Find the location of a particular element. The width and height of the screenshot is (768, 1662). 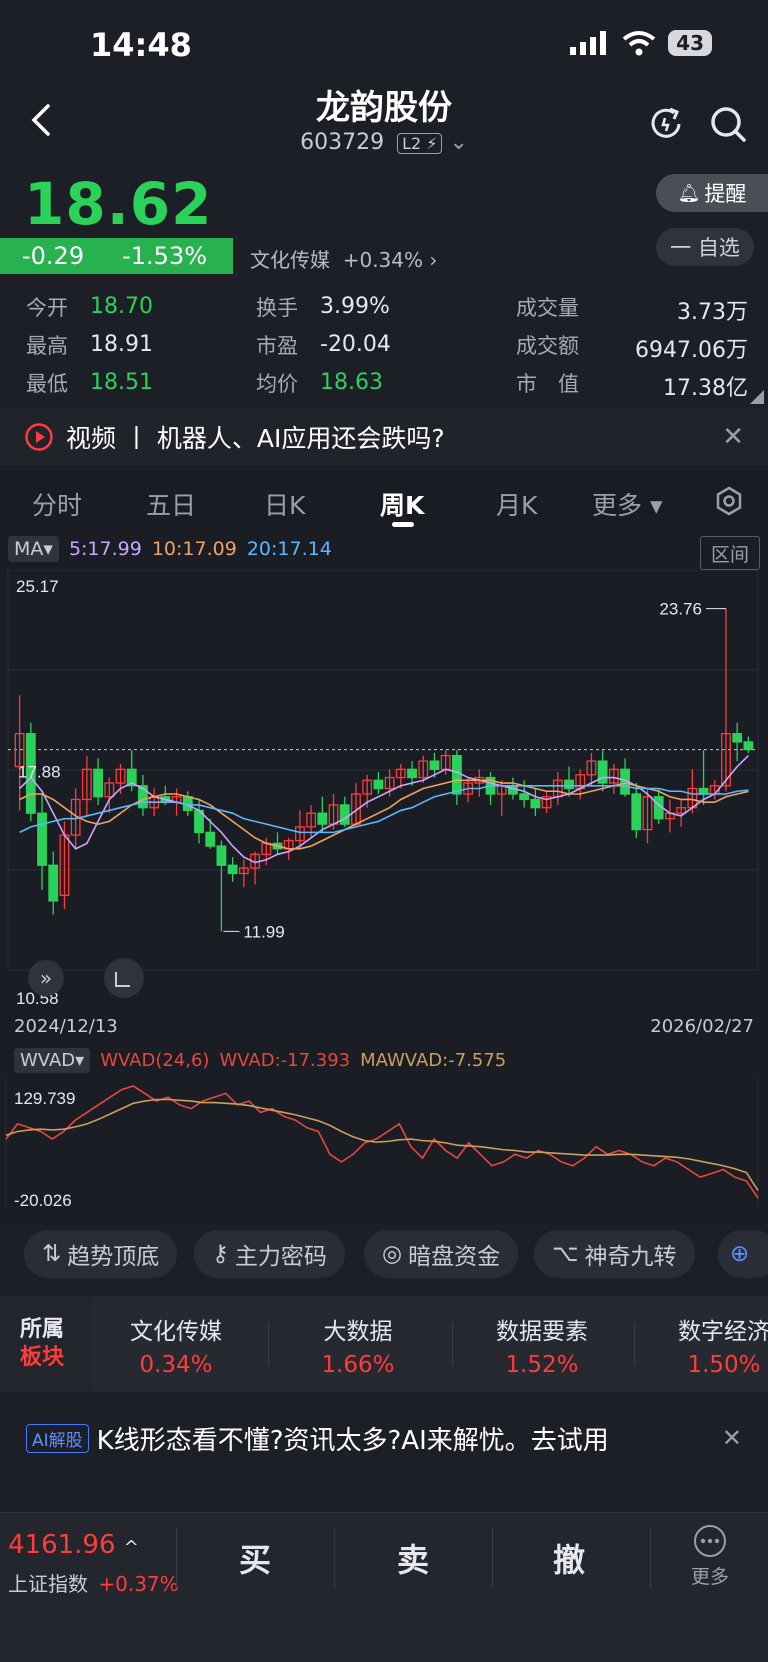

expand-corner-icon is located at coordinates (757, 397).